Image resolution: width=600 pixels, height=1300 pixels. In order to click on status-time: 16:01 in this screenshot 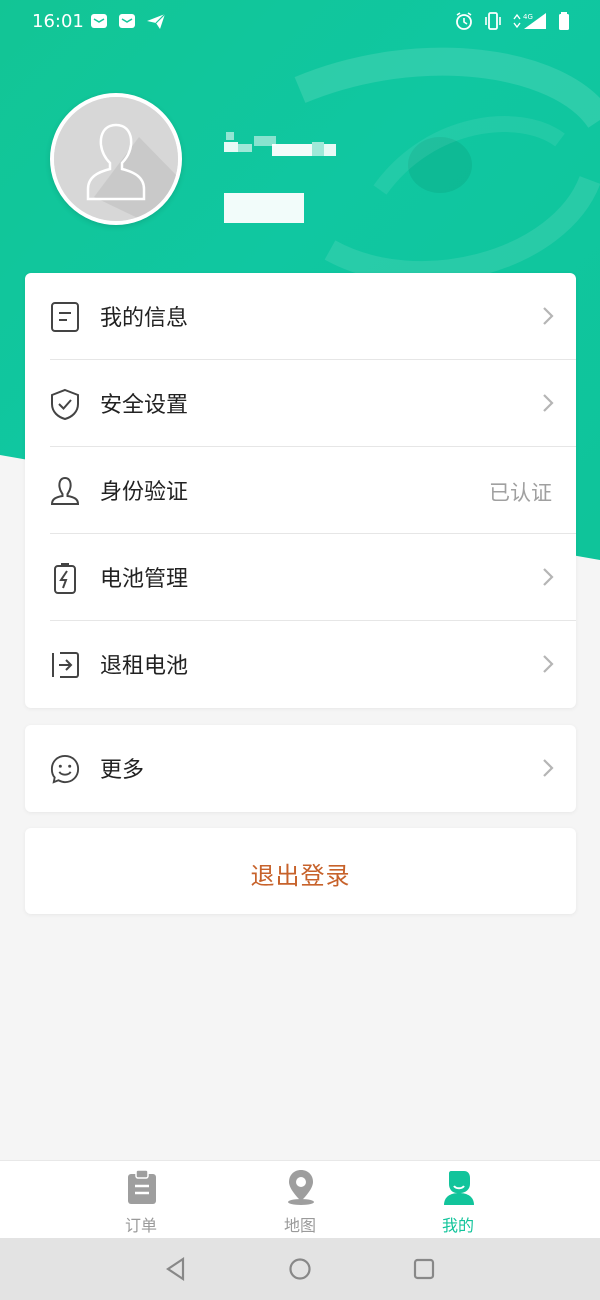, I will do `click(58, 21)`.